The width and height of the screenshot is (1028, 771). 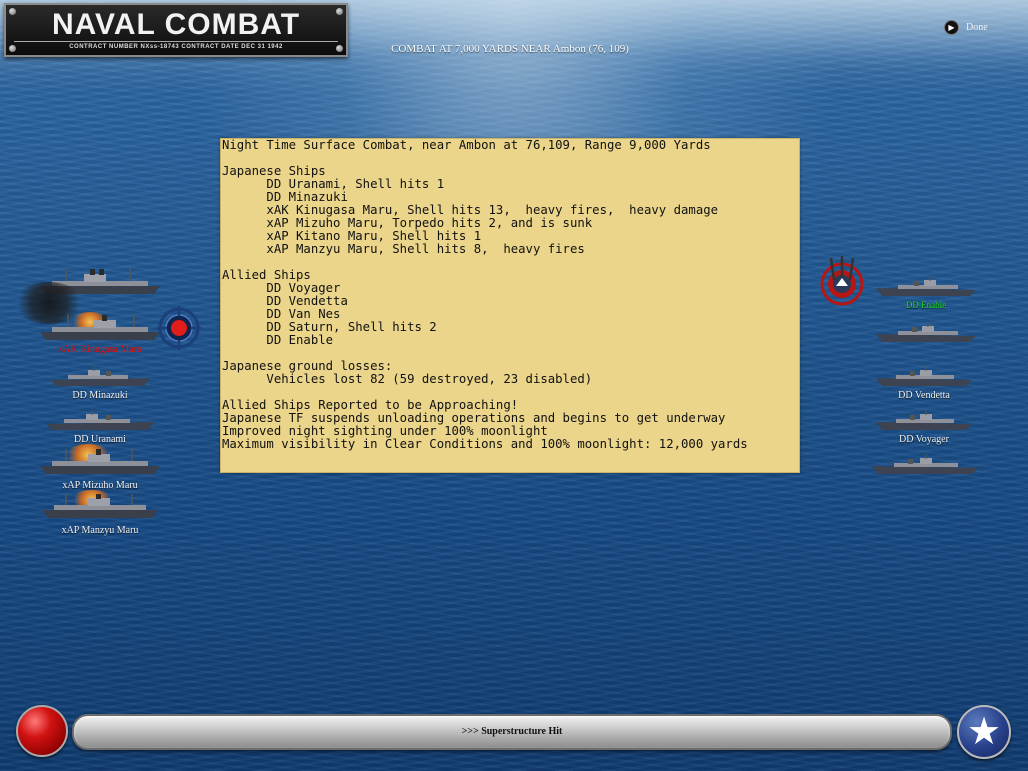 What do you see at coordinates (926, 305) in the screenshot?
I see `ship-label-firing: DD Enable` at bounding box center [926, 305].